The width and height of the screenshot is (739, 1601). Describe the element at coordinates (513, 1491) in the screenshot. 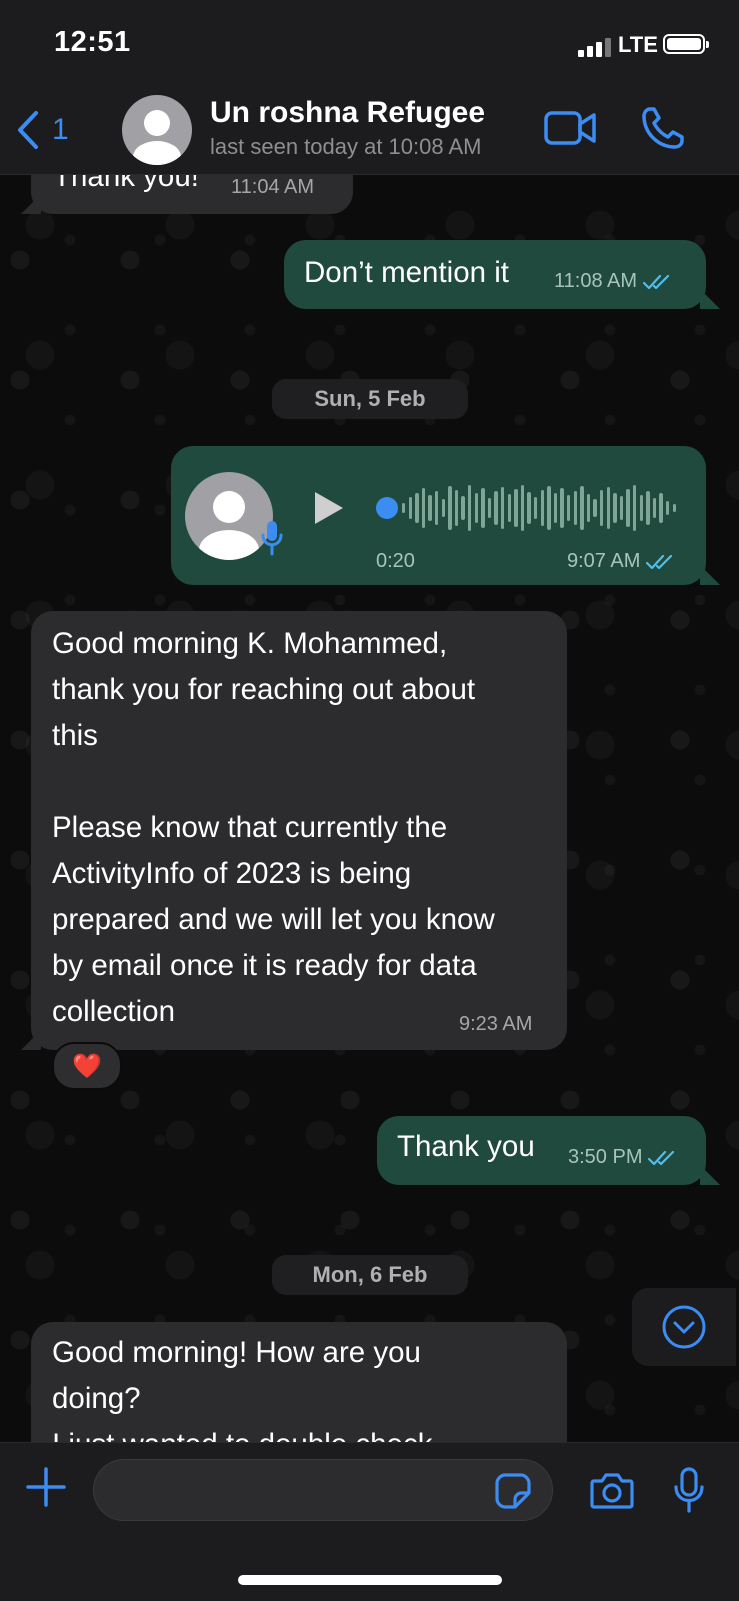

I see `sticker-icon` at that location.